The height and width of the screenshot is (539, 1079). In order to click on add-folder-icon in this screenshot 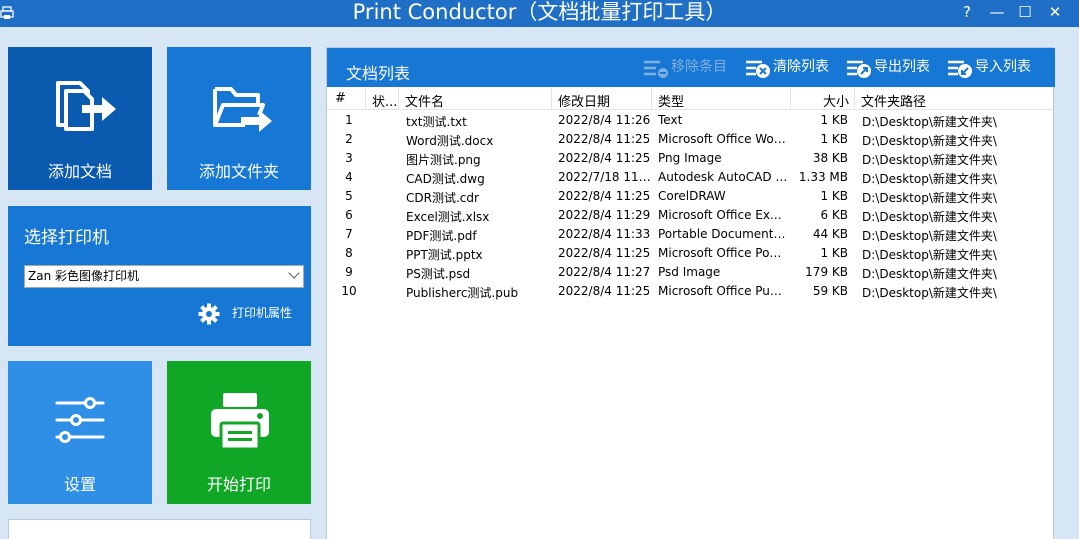, I will do `click(242, 109)`.